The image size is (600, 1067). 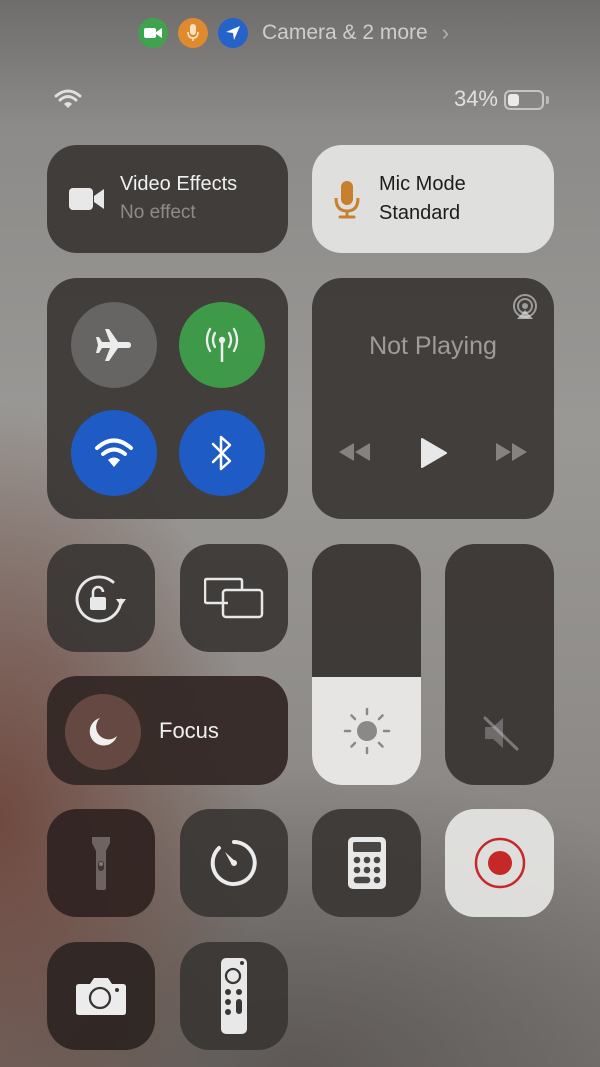 I want to click on focus-button: Focus, so click(x=167, y=730).